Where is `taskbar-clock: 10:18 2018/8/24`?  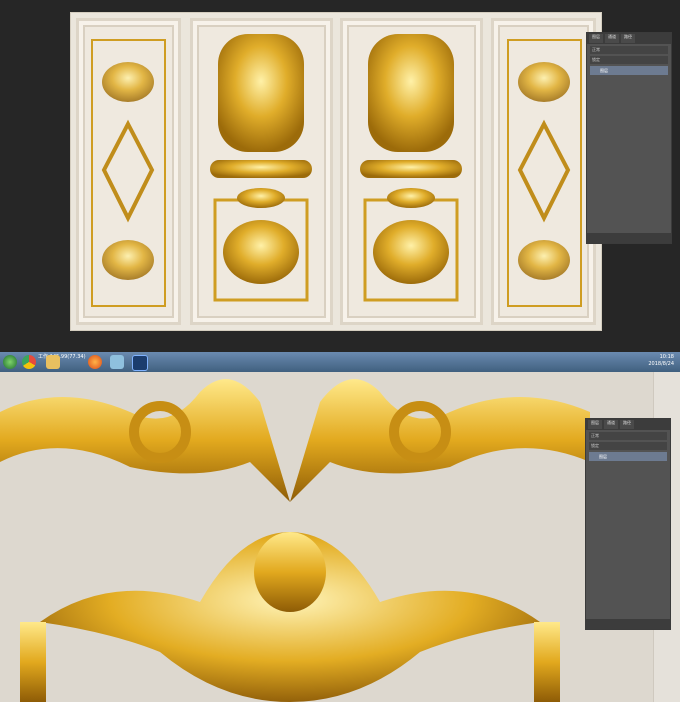 taskbar-clock: 10:18 2018/8/24 is located at coordinates (661, 361).